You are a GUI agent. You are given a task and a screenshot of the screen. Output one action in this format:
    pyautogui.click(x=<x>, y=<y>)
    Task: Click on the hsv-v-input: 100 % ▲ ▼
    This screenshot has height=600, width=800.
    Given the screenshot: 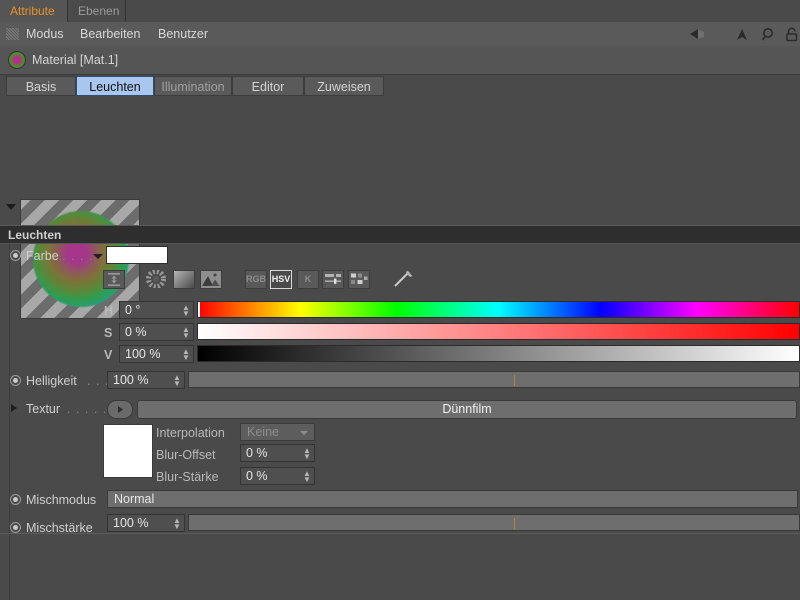 What is the action you would take?
    pyautogui.click(x=156, y=354)
    